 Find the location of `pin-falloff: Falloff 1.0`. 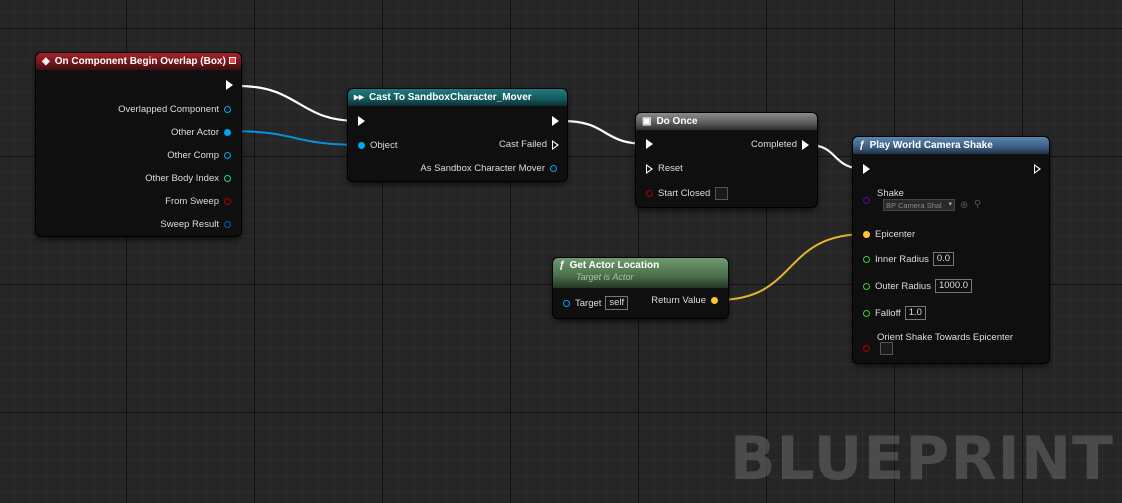

pin-falloff: Falloff 1.0 is located at coordinates (894, 313).